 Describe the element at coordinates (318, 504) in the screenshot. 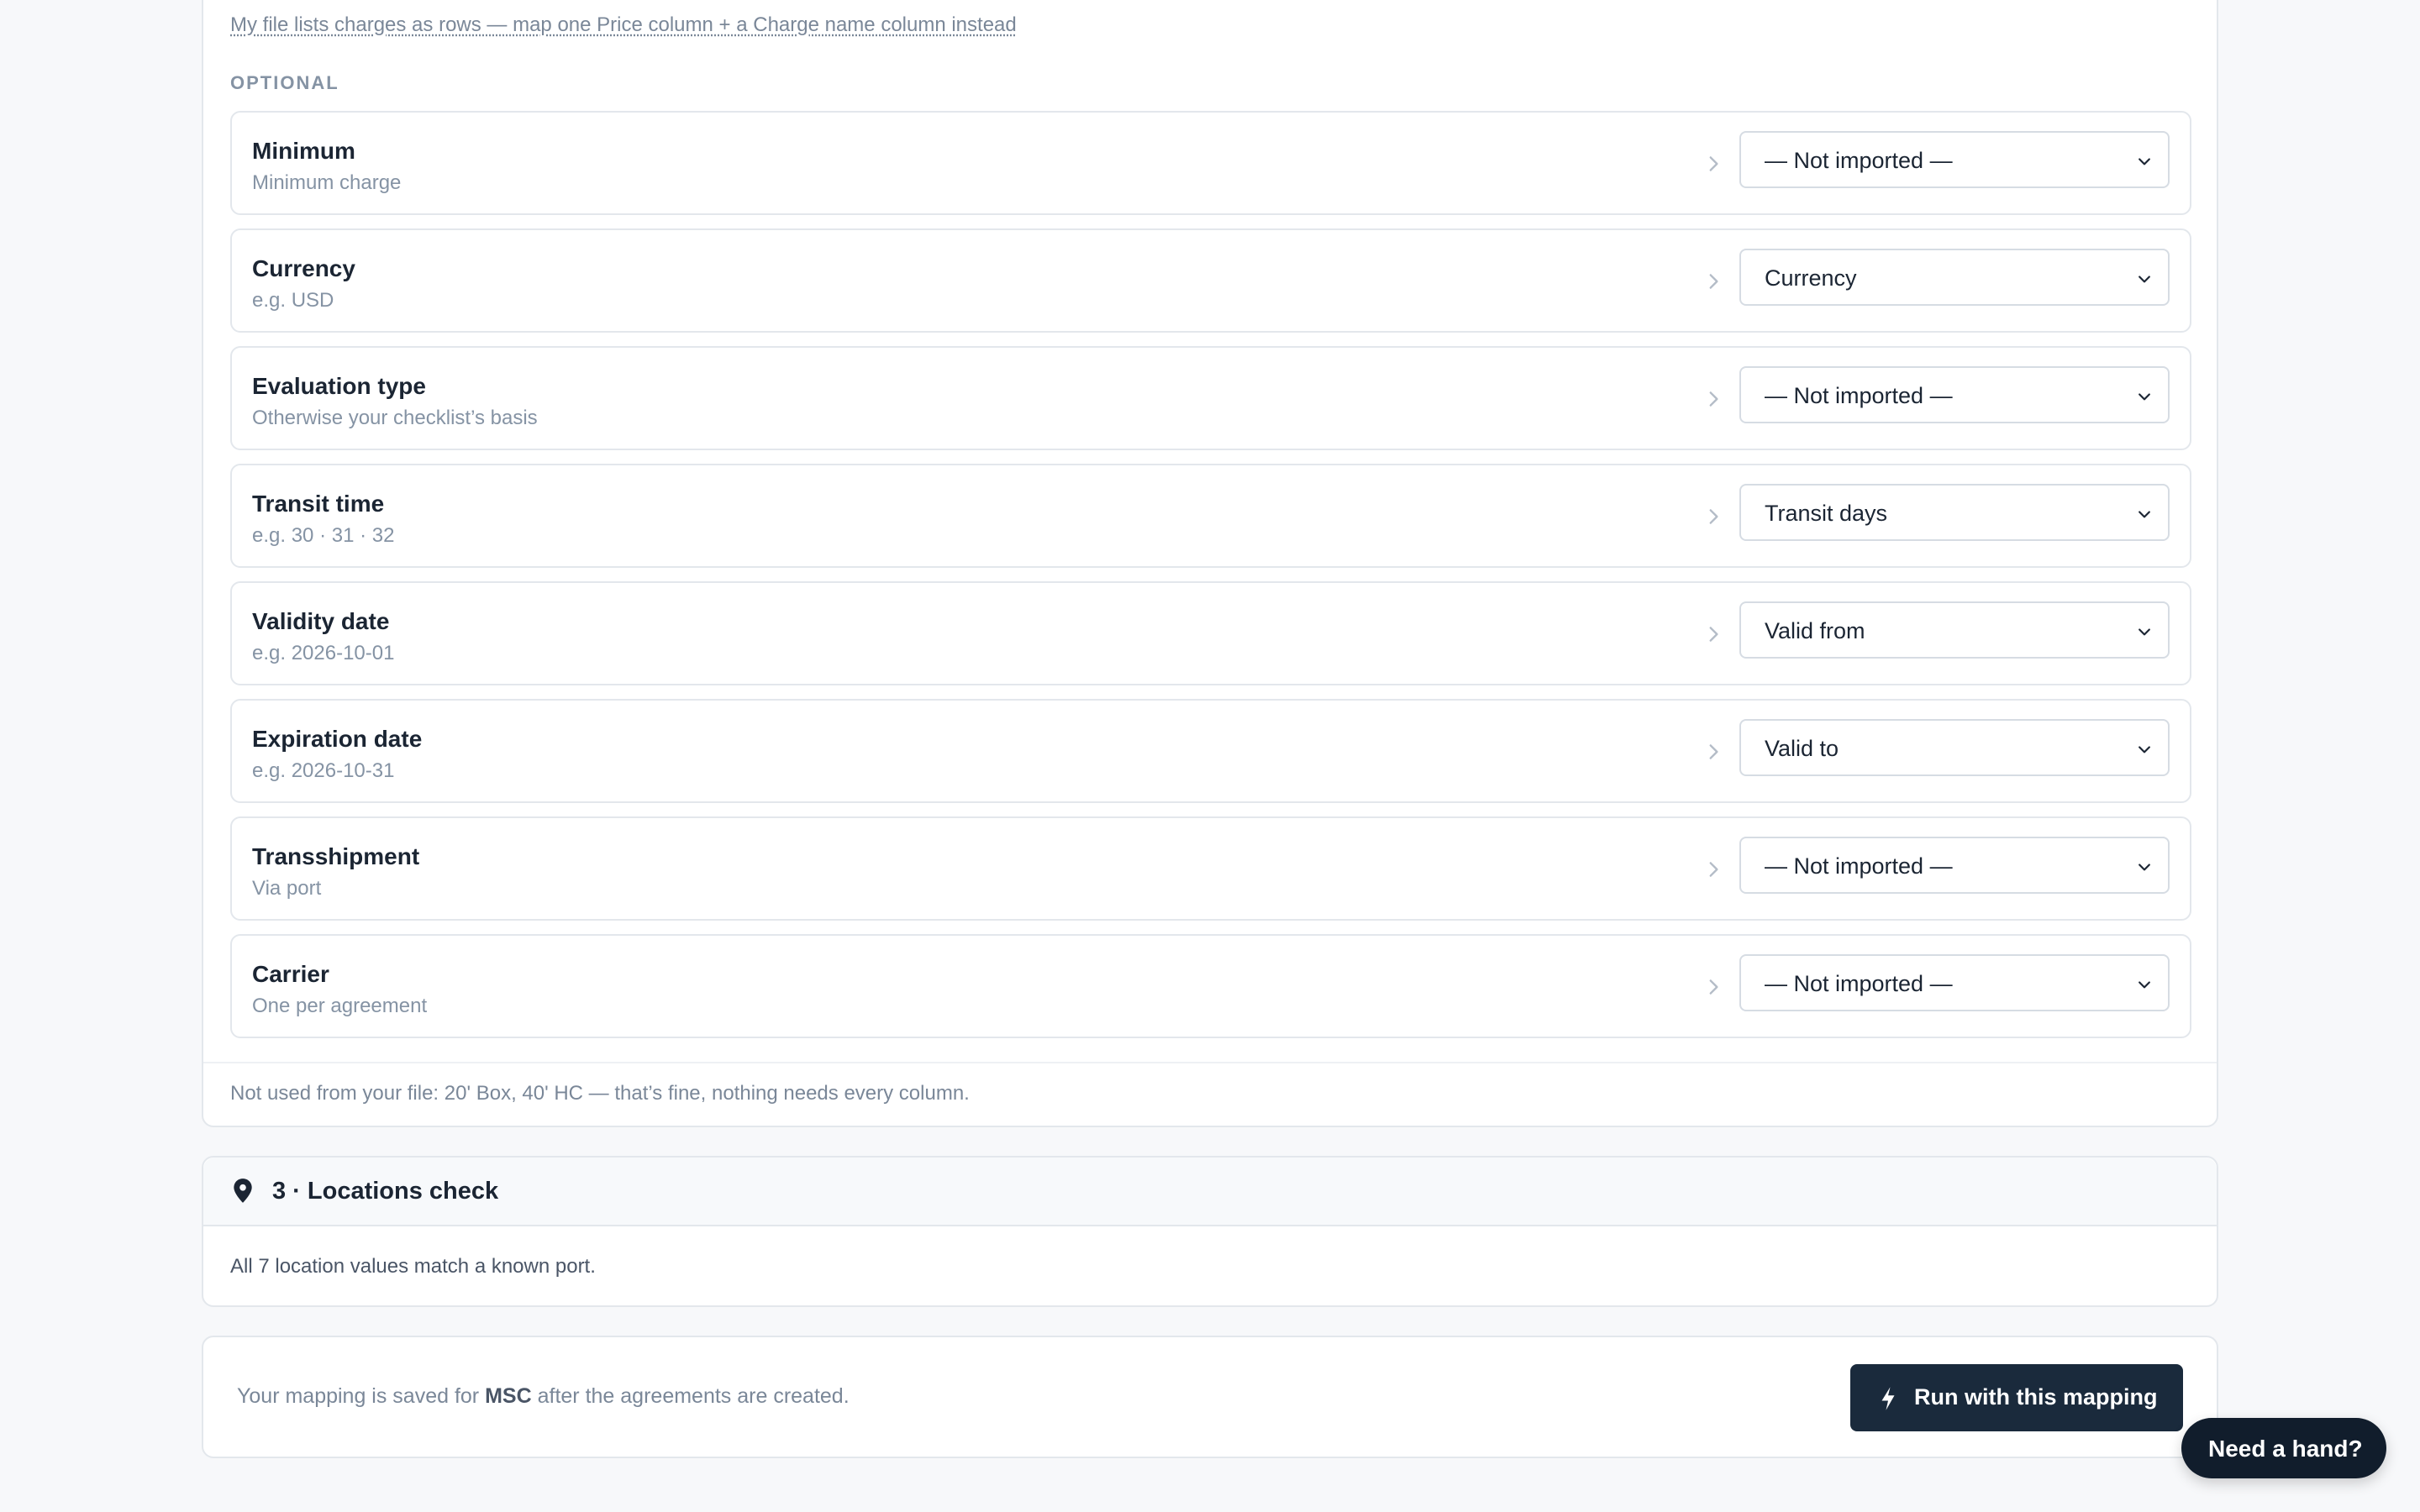

I see `field-name: Transit time` at that location.